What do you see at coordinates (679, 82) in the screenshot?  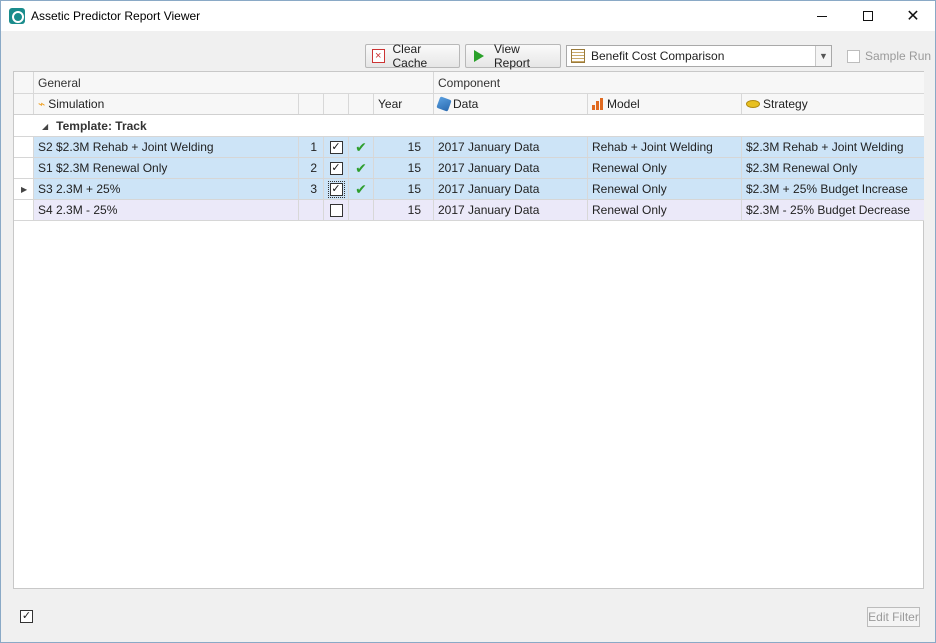 I see `band-component: Component` at bounding box center [679, 82].